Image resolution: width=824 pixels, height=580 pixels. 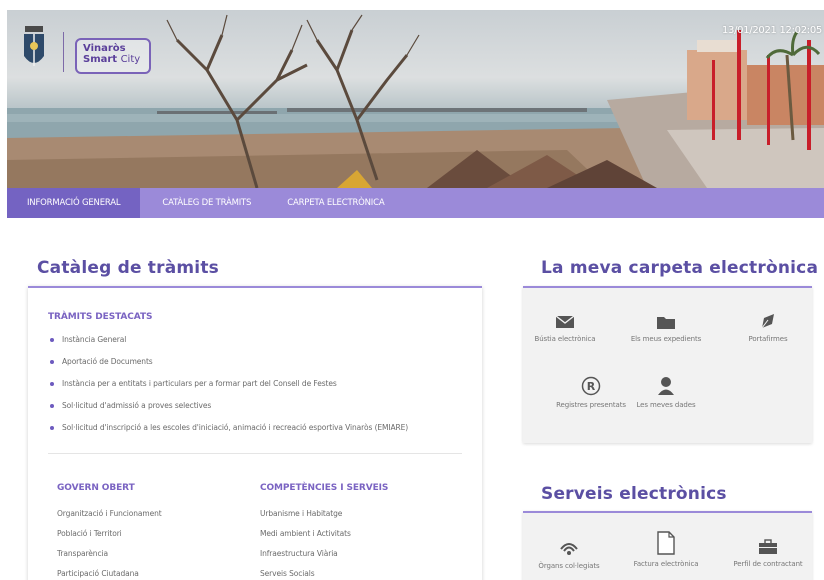 I want to click on tile-perfil-contractant: Perfil de contractant, so click(x=768, y=554).